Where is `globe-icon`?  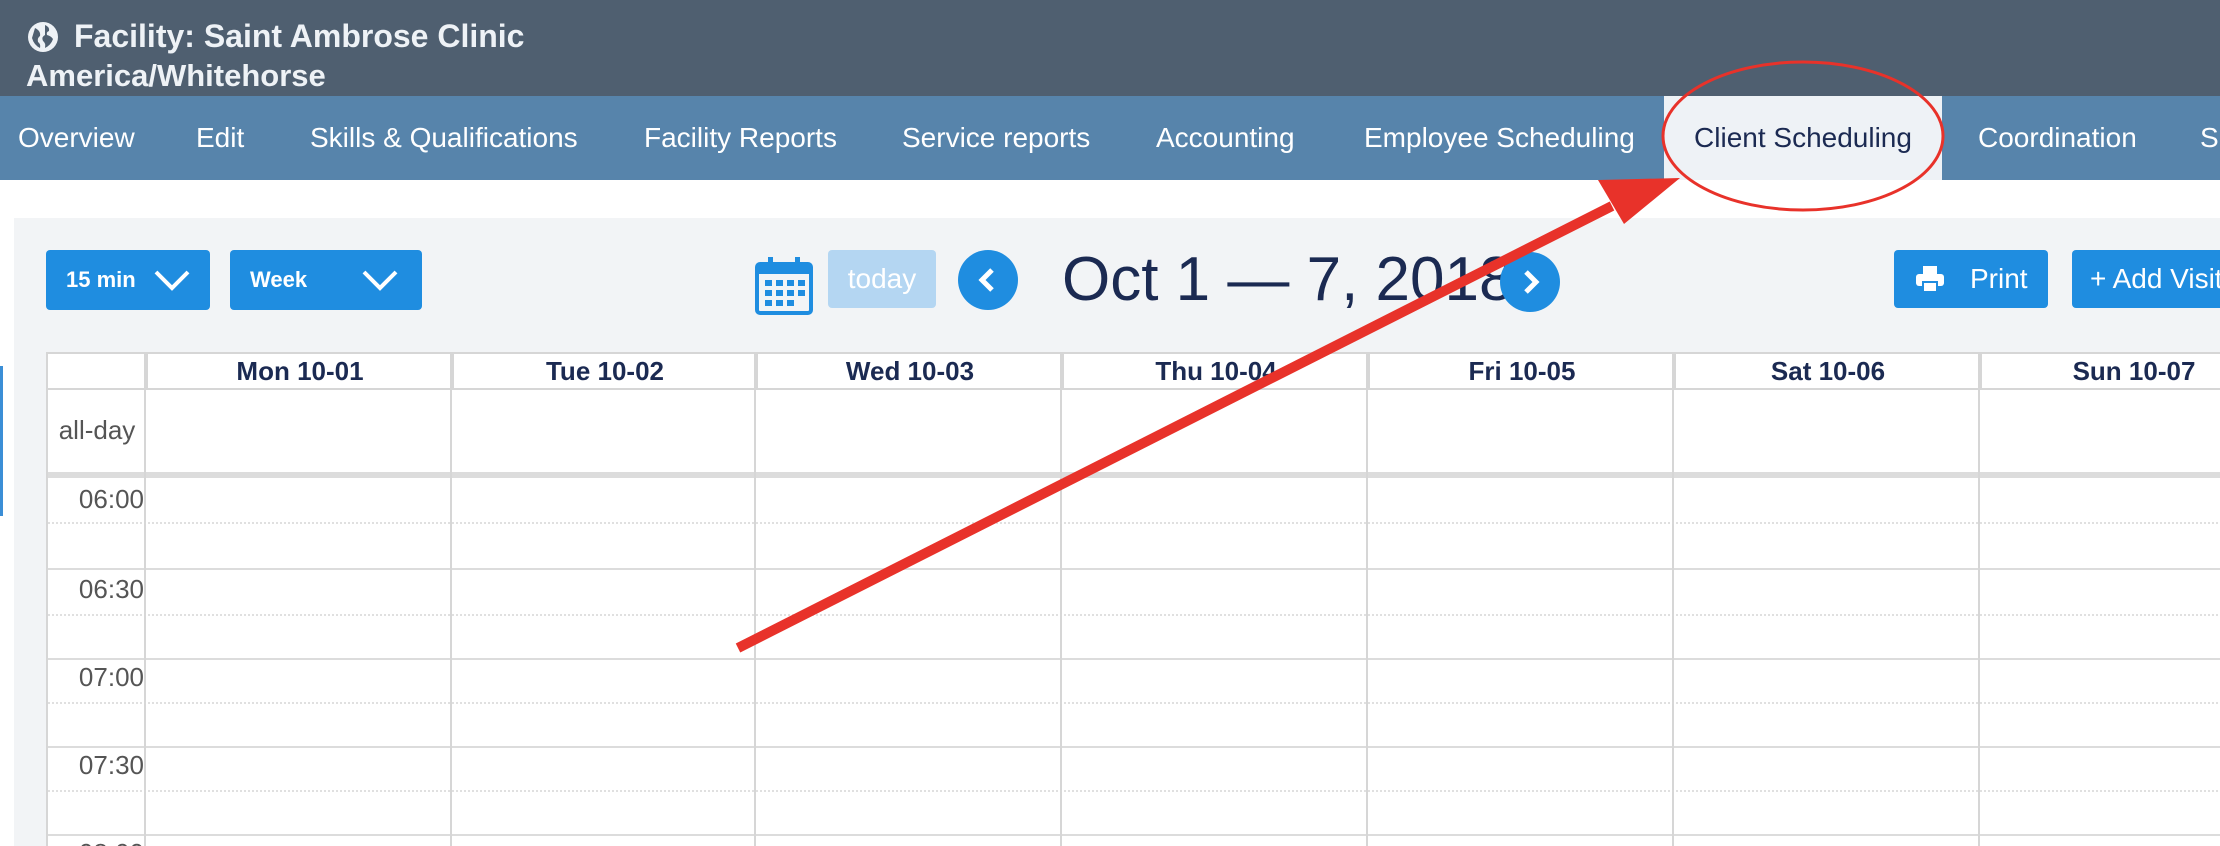 globe-icon is located at coordinates (43, 36).